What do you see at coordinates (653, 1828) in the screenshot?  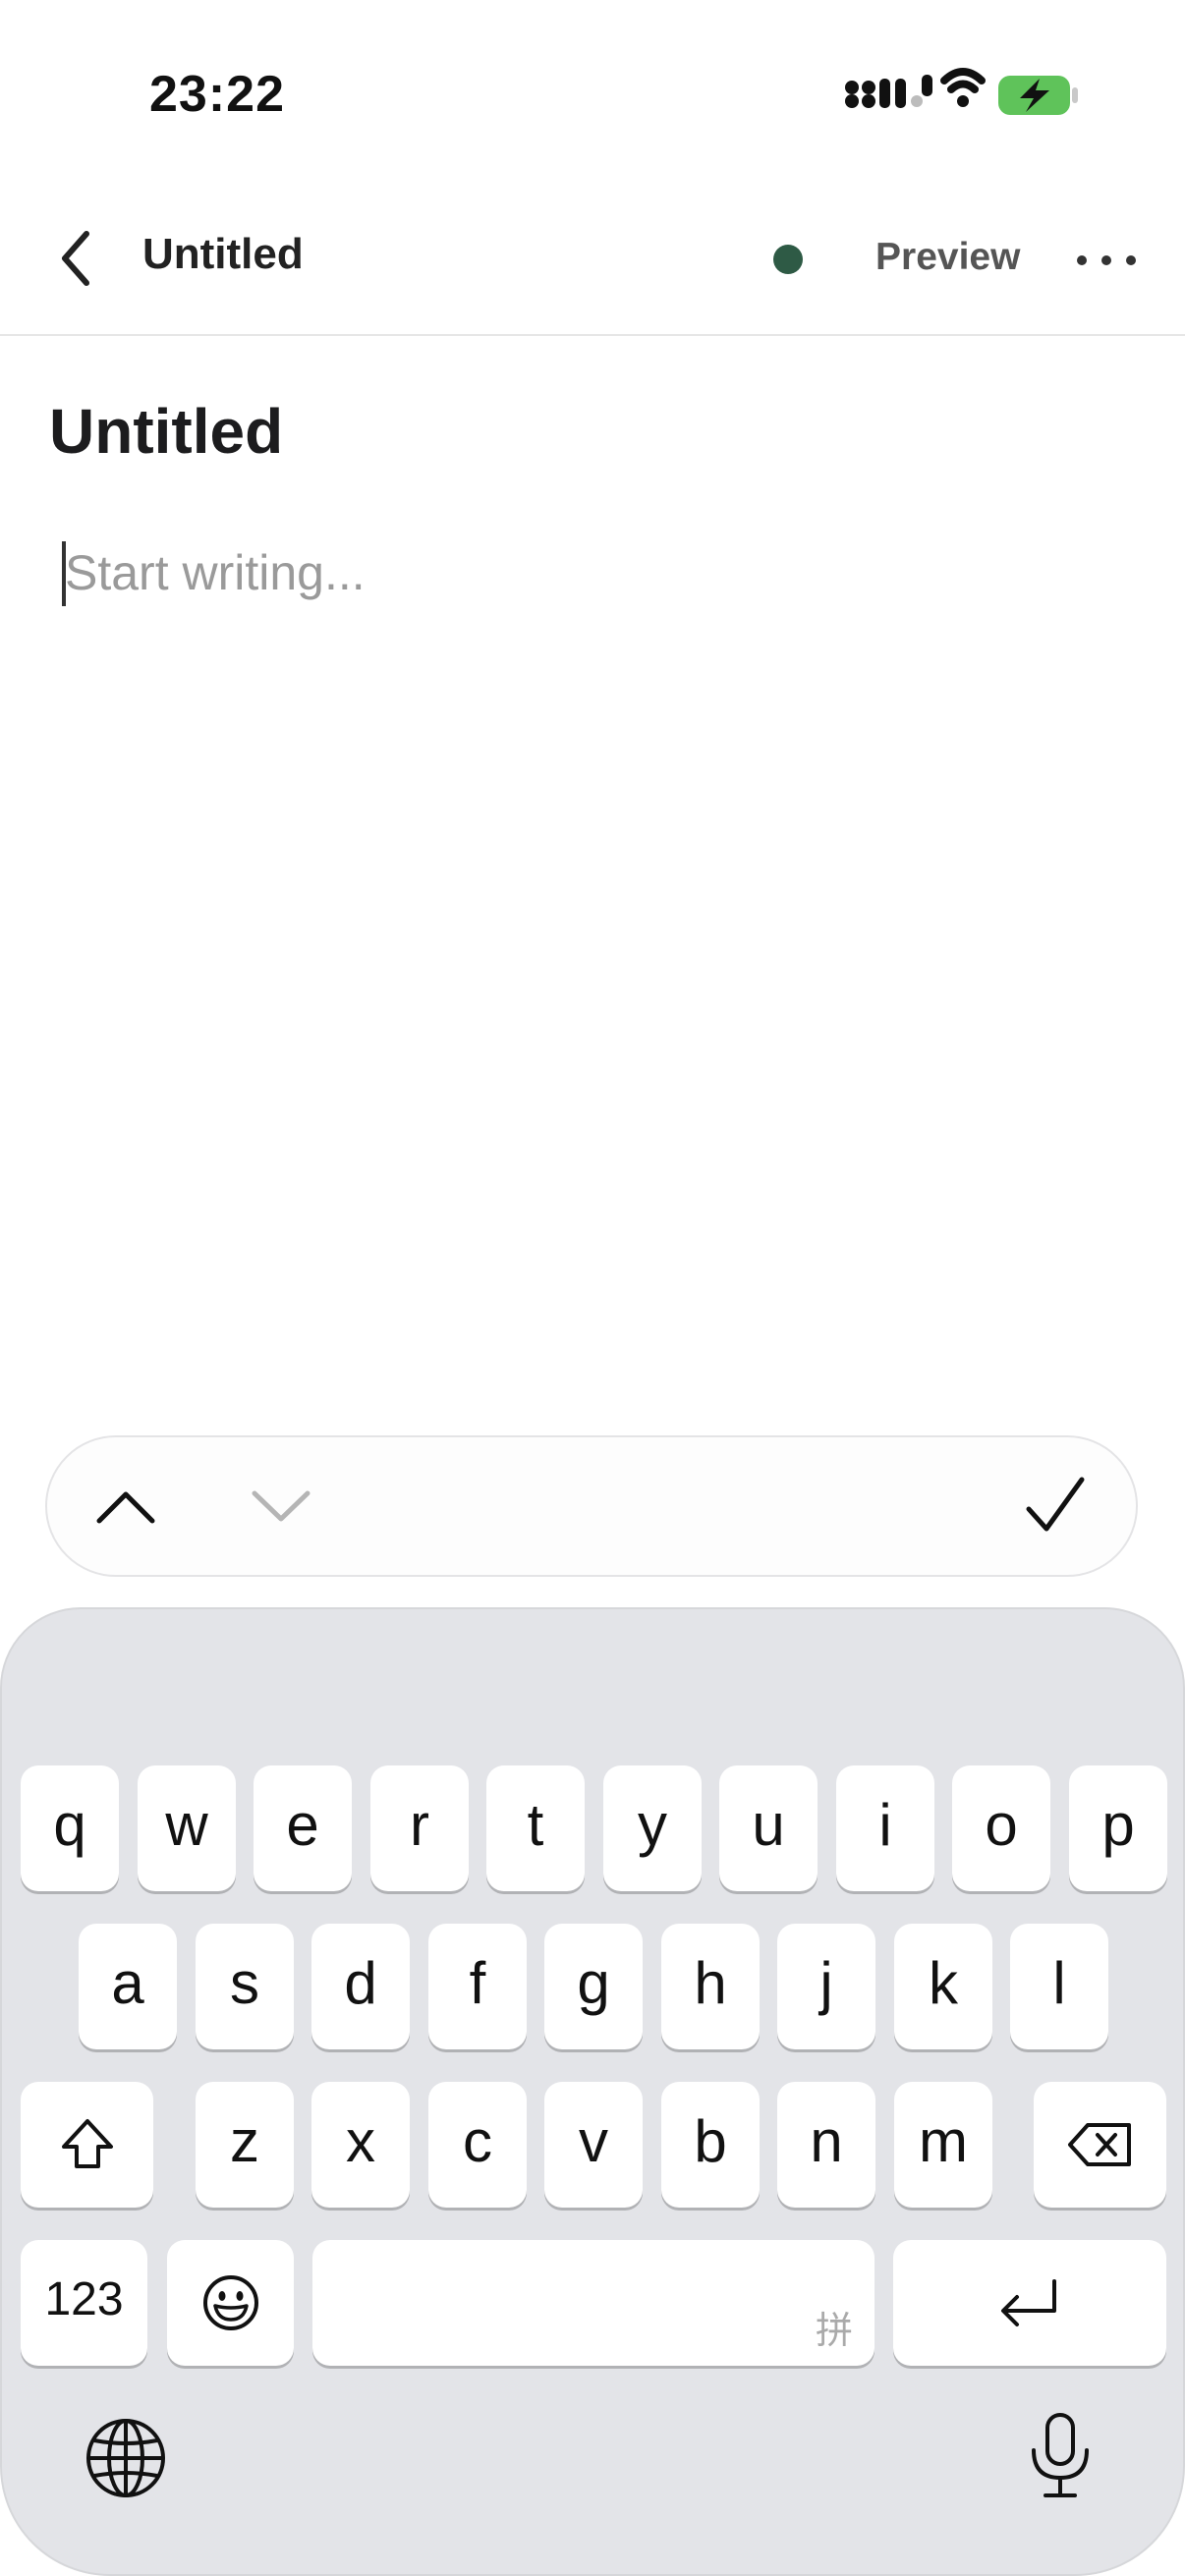 I see `key-y: y` at bounding box center [653, 1828].